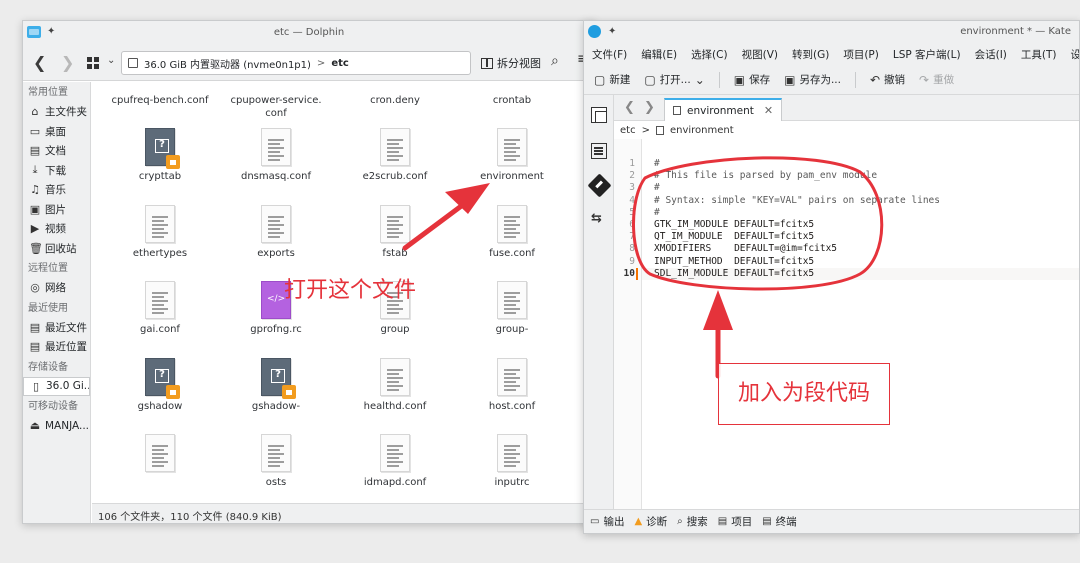 Image resolution: width=1080 pixels, height=563 pixels. What do you see at coordinates (629, 107) in the screenshot?
I see `tab-back-icon: ❮` at bounding box center [629, 107].